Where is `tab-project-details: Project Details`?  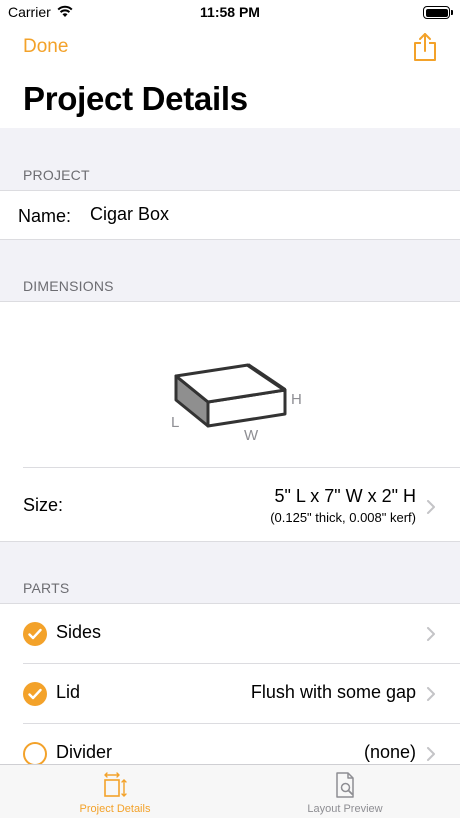
tab-project-details: Project Details is located at coordinates (115, 791).